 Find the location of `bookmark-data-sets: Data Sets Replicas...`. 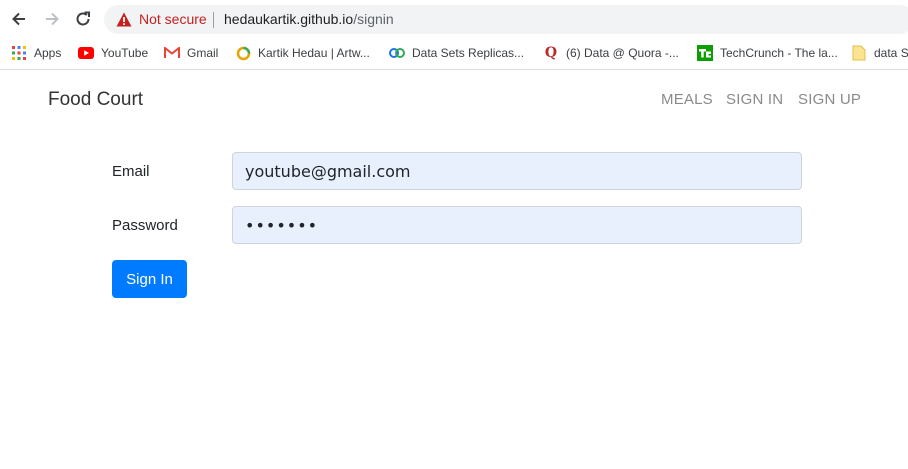

bookmark-data-sets: Data Sets Replicas... is located at coordinates (456, 53).